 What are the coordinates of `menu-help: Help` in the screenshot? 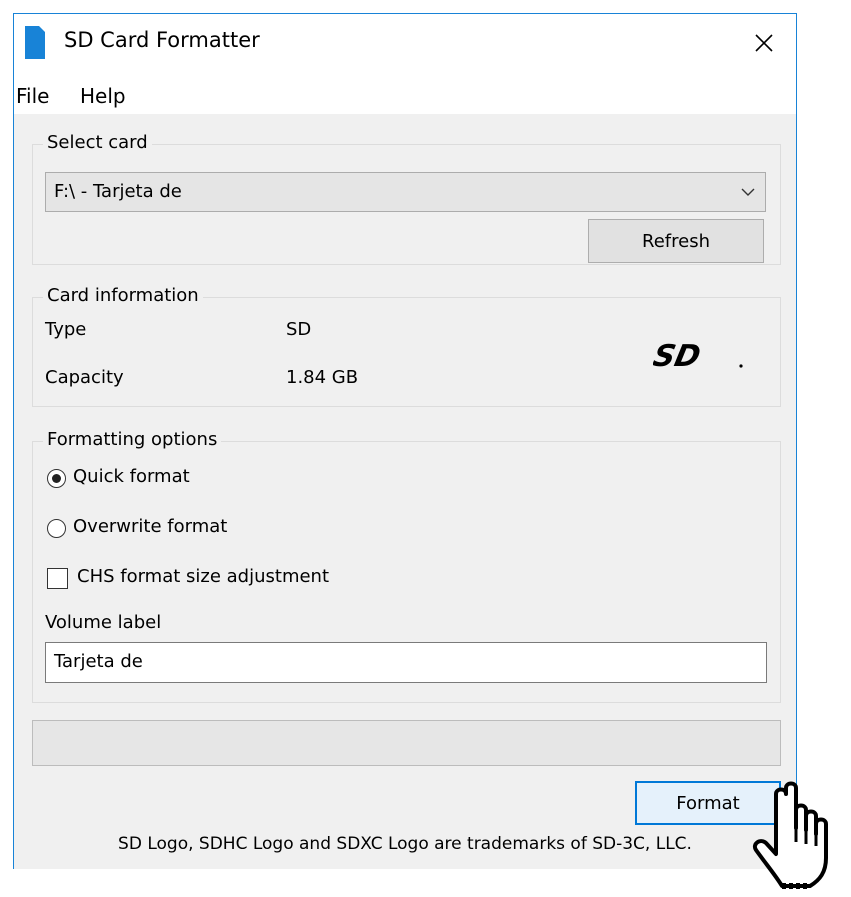 It's located at (103, 96).